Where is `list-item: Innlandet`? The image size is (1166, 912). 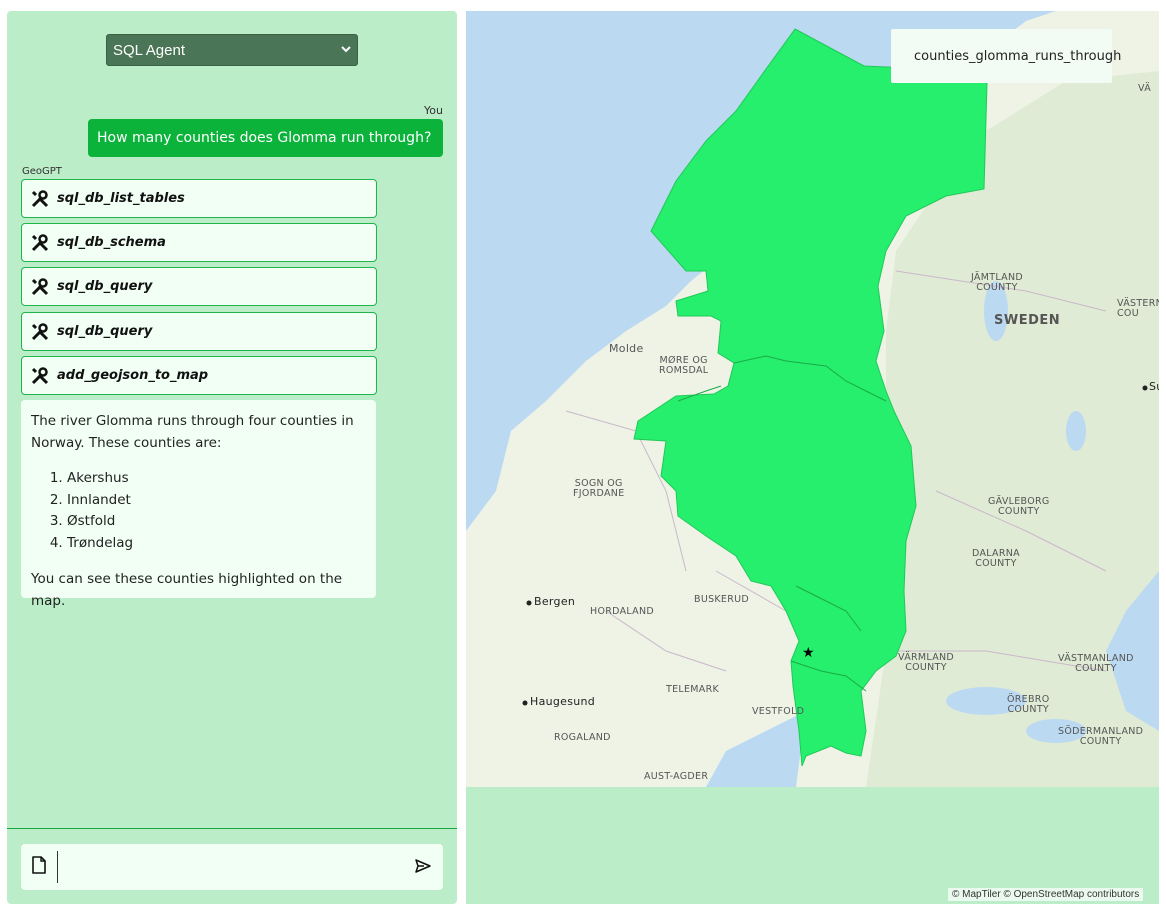
list-item: Innlandet is located at coordinates (216, 501).